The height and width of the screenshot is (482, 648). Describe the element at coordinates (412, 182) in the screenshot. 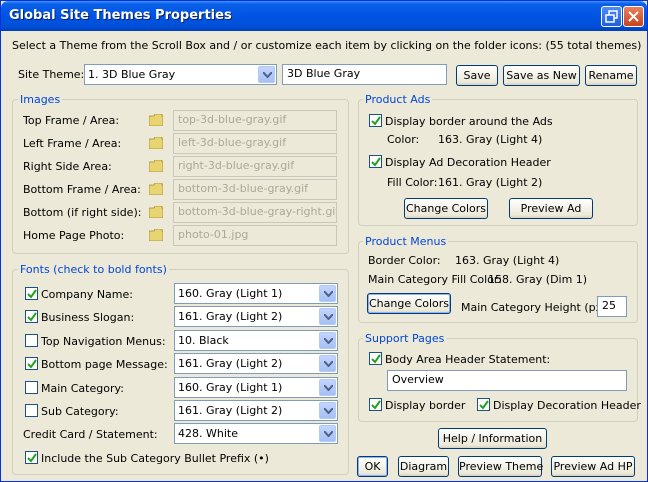

I see `ad-fill-label: Fill Color:` at that location.